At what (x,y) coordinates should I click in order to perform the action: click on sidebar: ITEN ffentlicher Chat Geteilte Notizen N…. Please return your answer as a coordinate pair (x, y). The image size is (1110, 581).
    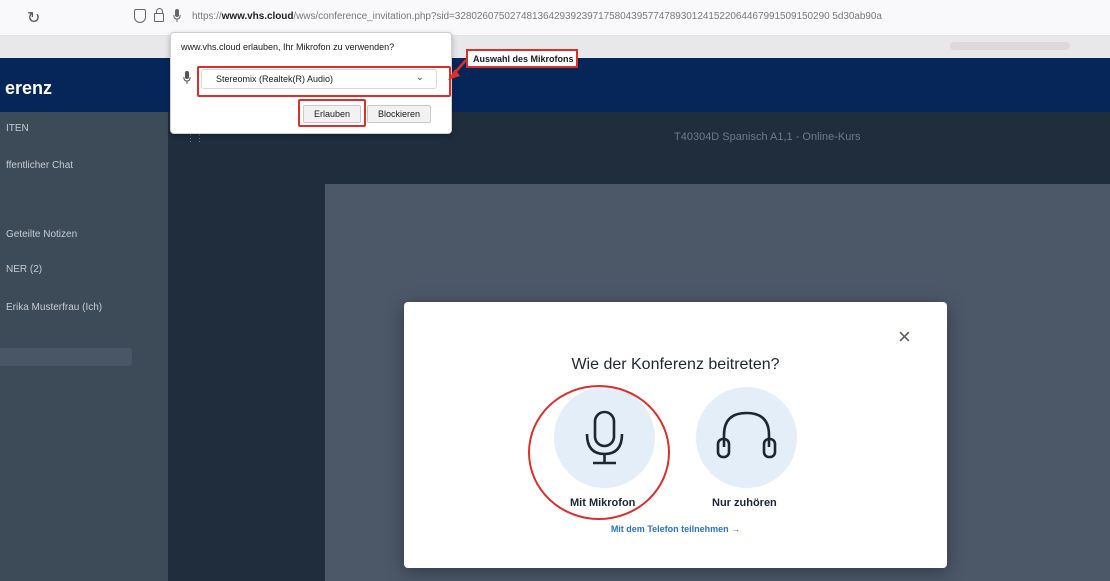
    Looking at the image, I should click on (84, 346).